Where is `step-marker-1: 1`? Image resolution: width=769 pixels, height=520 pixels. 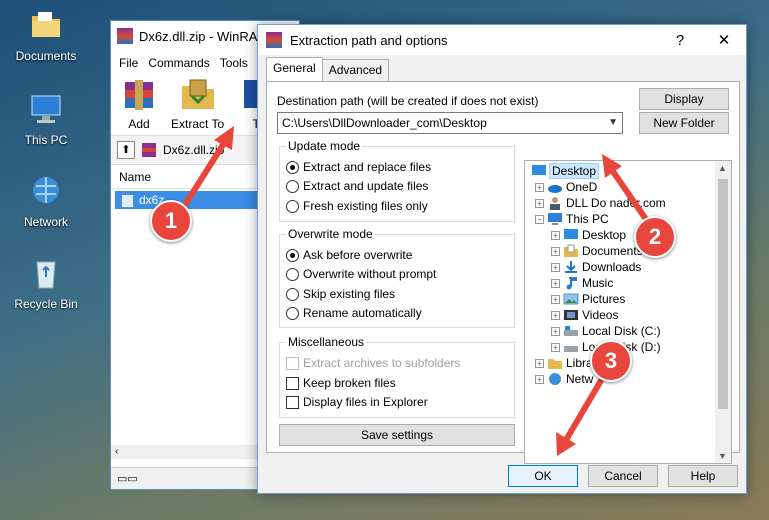
step-marker-1: 1 is located at coordinates (171, 221).